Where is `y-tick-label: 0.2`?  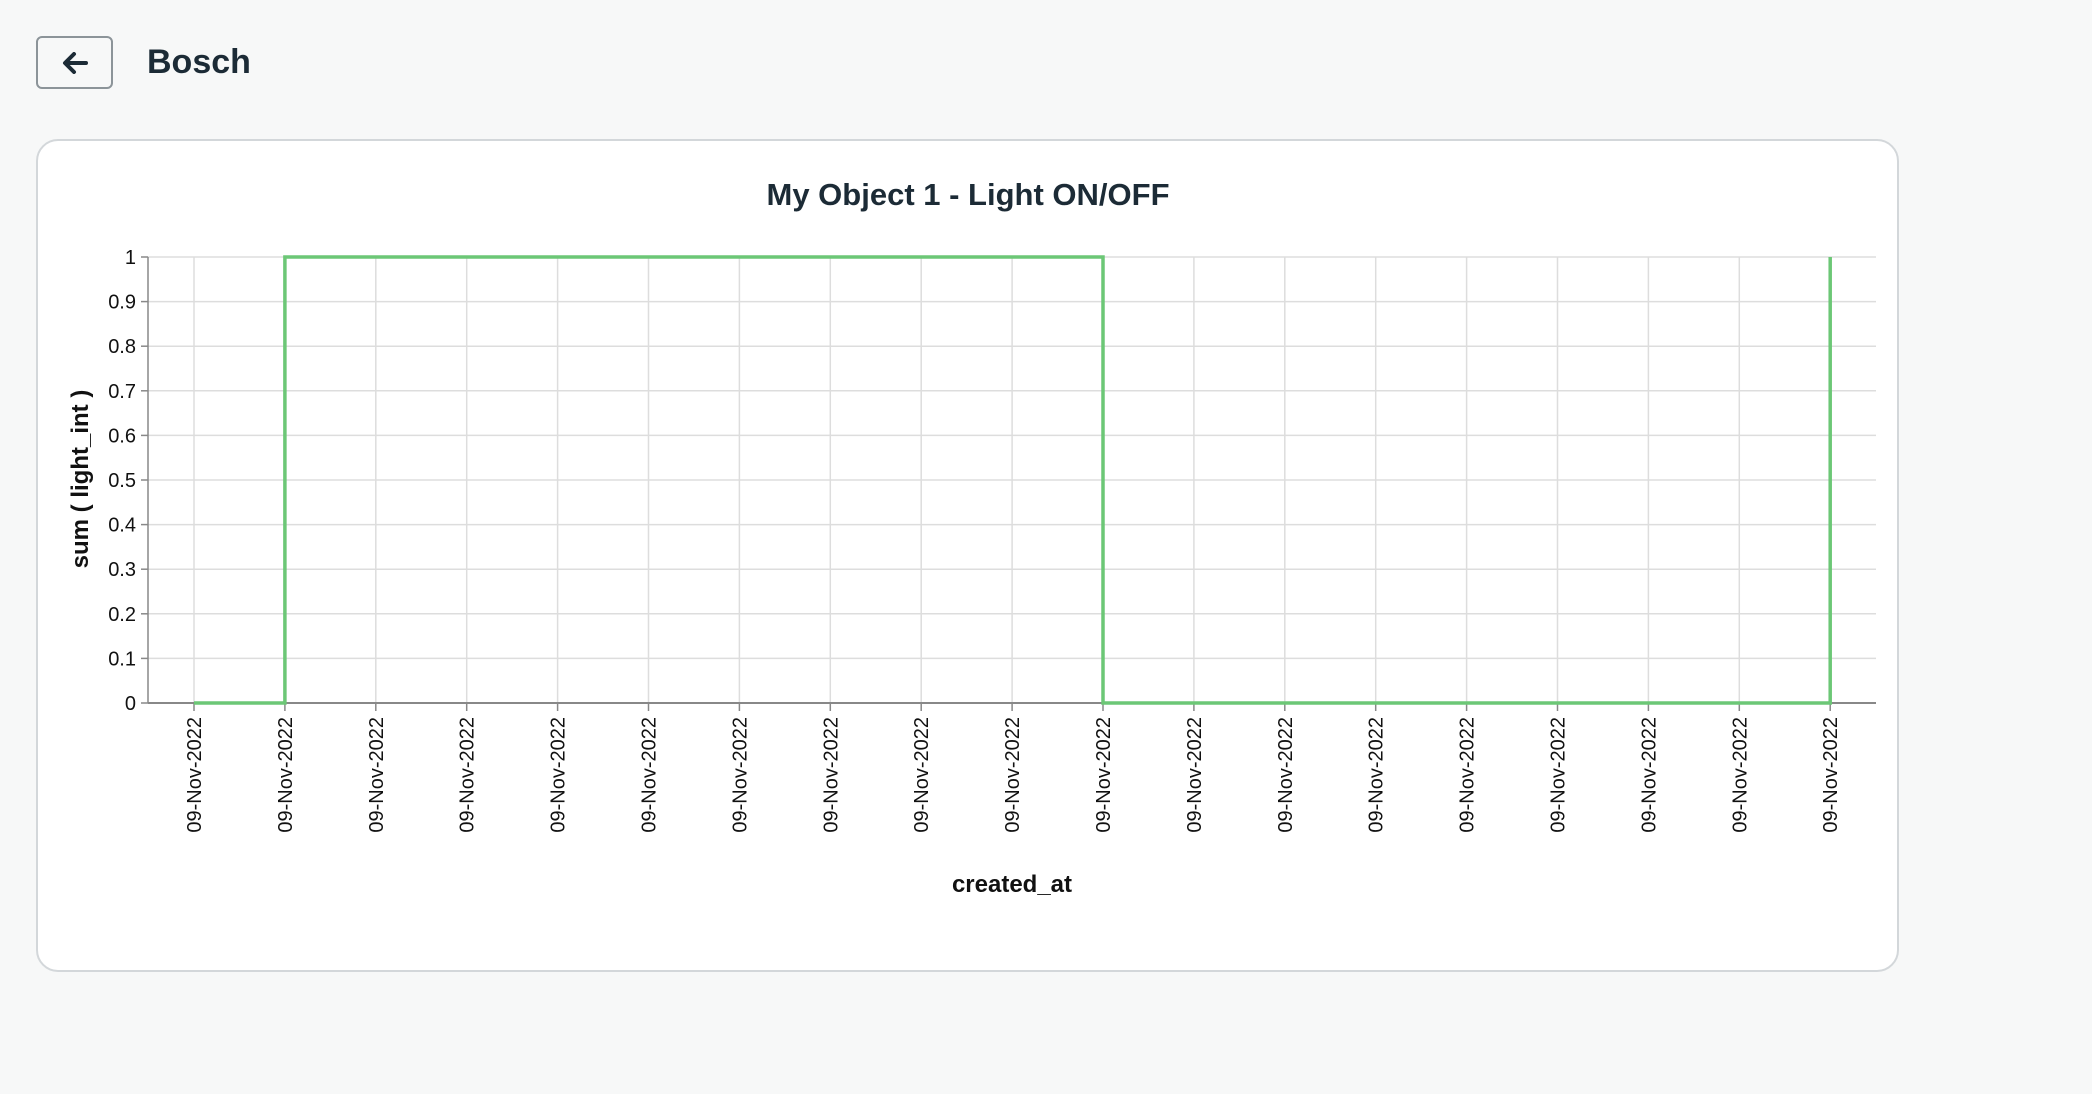
y-tick-label: 0.2 is located at coordinates (122, 615).